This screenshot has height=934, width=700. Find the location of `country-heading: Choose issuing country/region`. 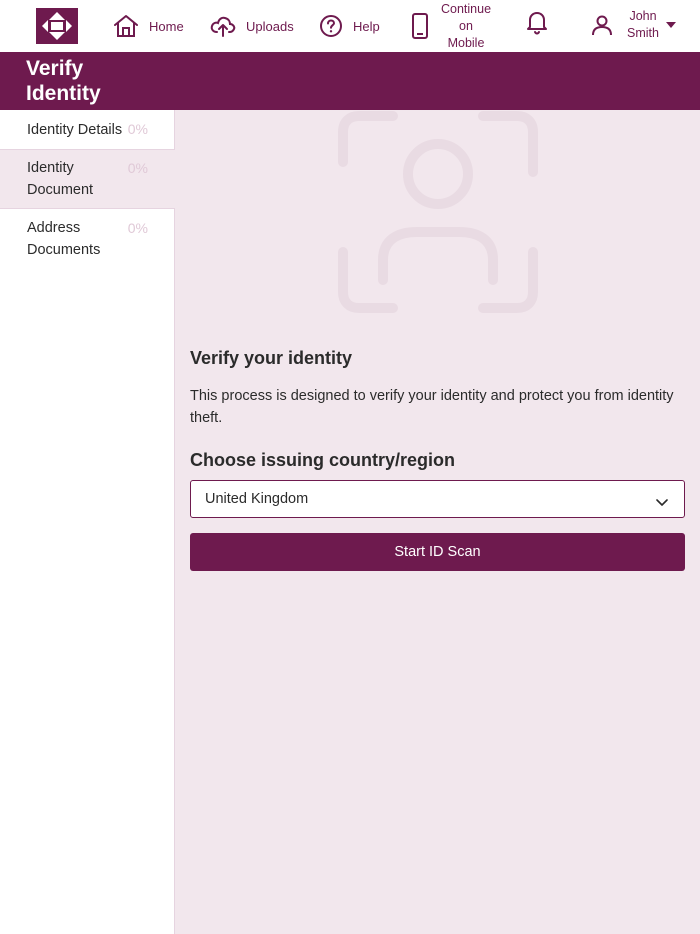

country-heading: Choose issuing country/region is located at coordinates (323, 460).